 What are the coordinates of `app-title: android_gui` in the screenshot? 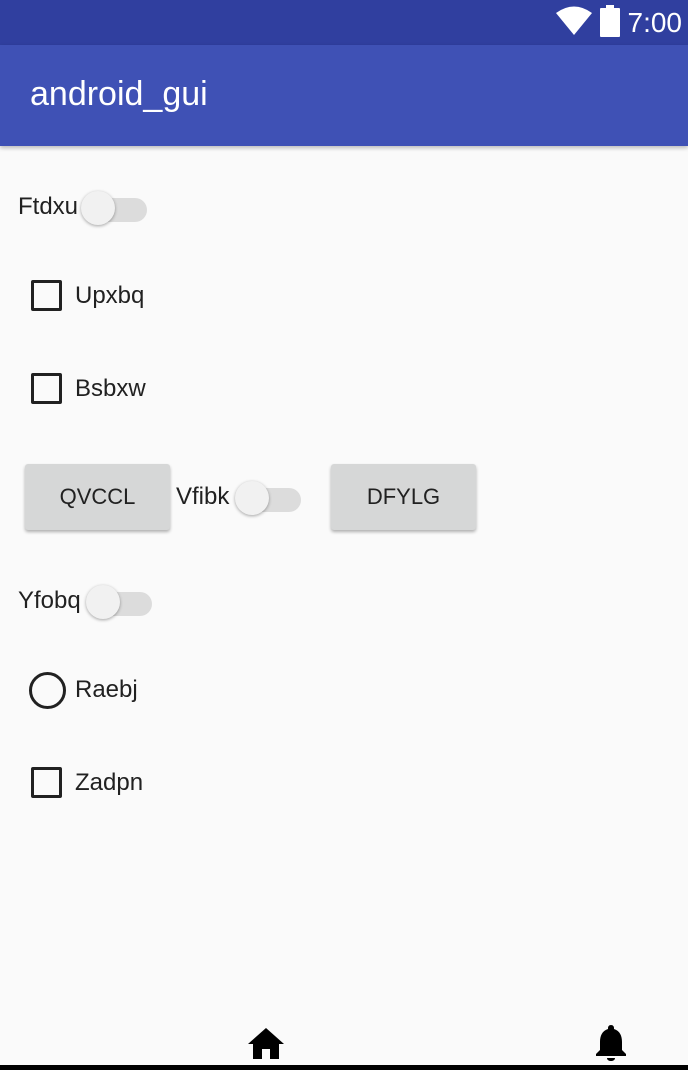 It's located at (119, 94).